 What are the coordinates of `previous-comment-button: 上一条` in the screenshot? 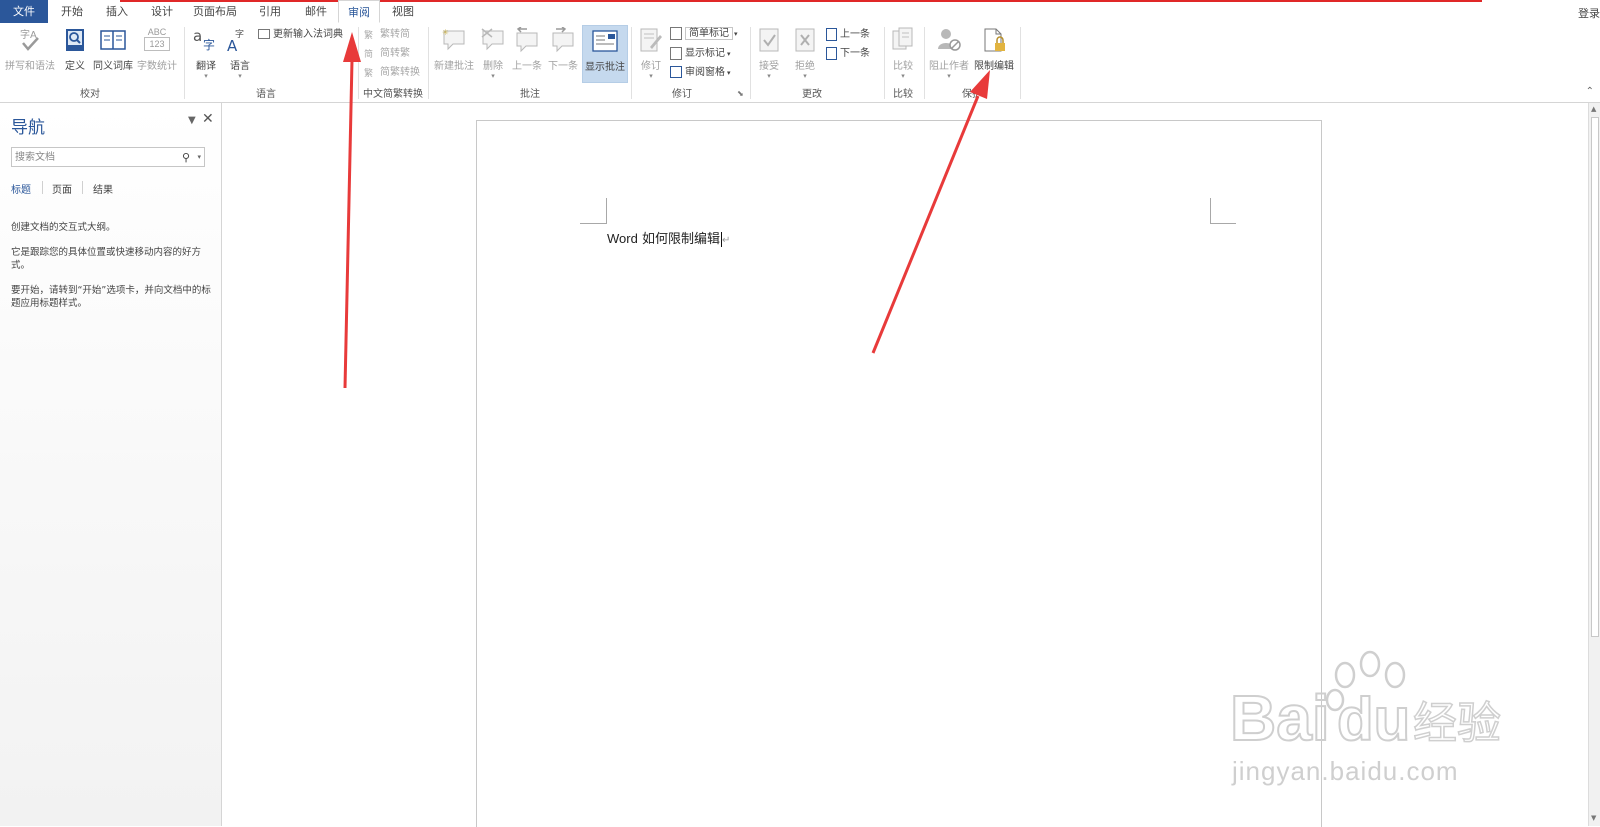 It's located at (527, 49).